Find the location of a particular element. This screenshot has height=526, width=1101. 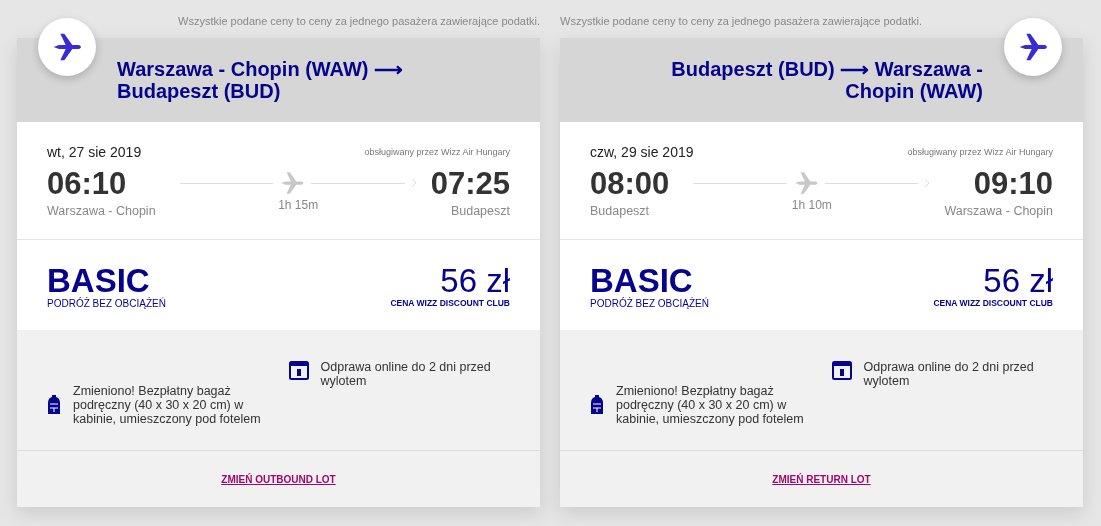

arrival-time: 09:10 is located at coordinates (1012, 184).